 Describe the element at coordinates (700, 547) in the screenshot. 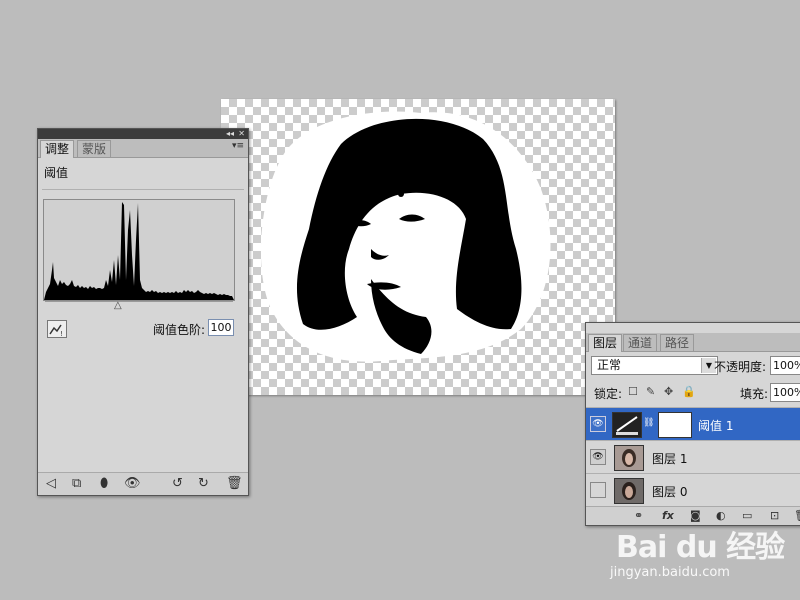

I see `baidu-jingyan-watermark: Bai du 经验` at that location.